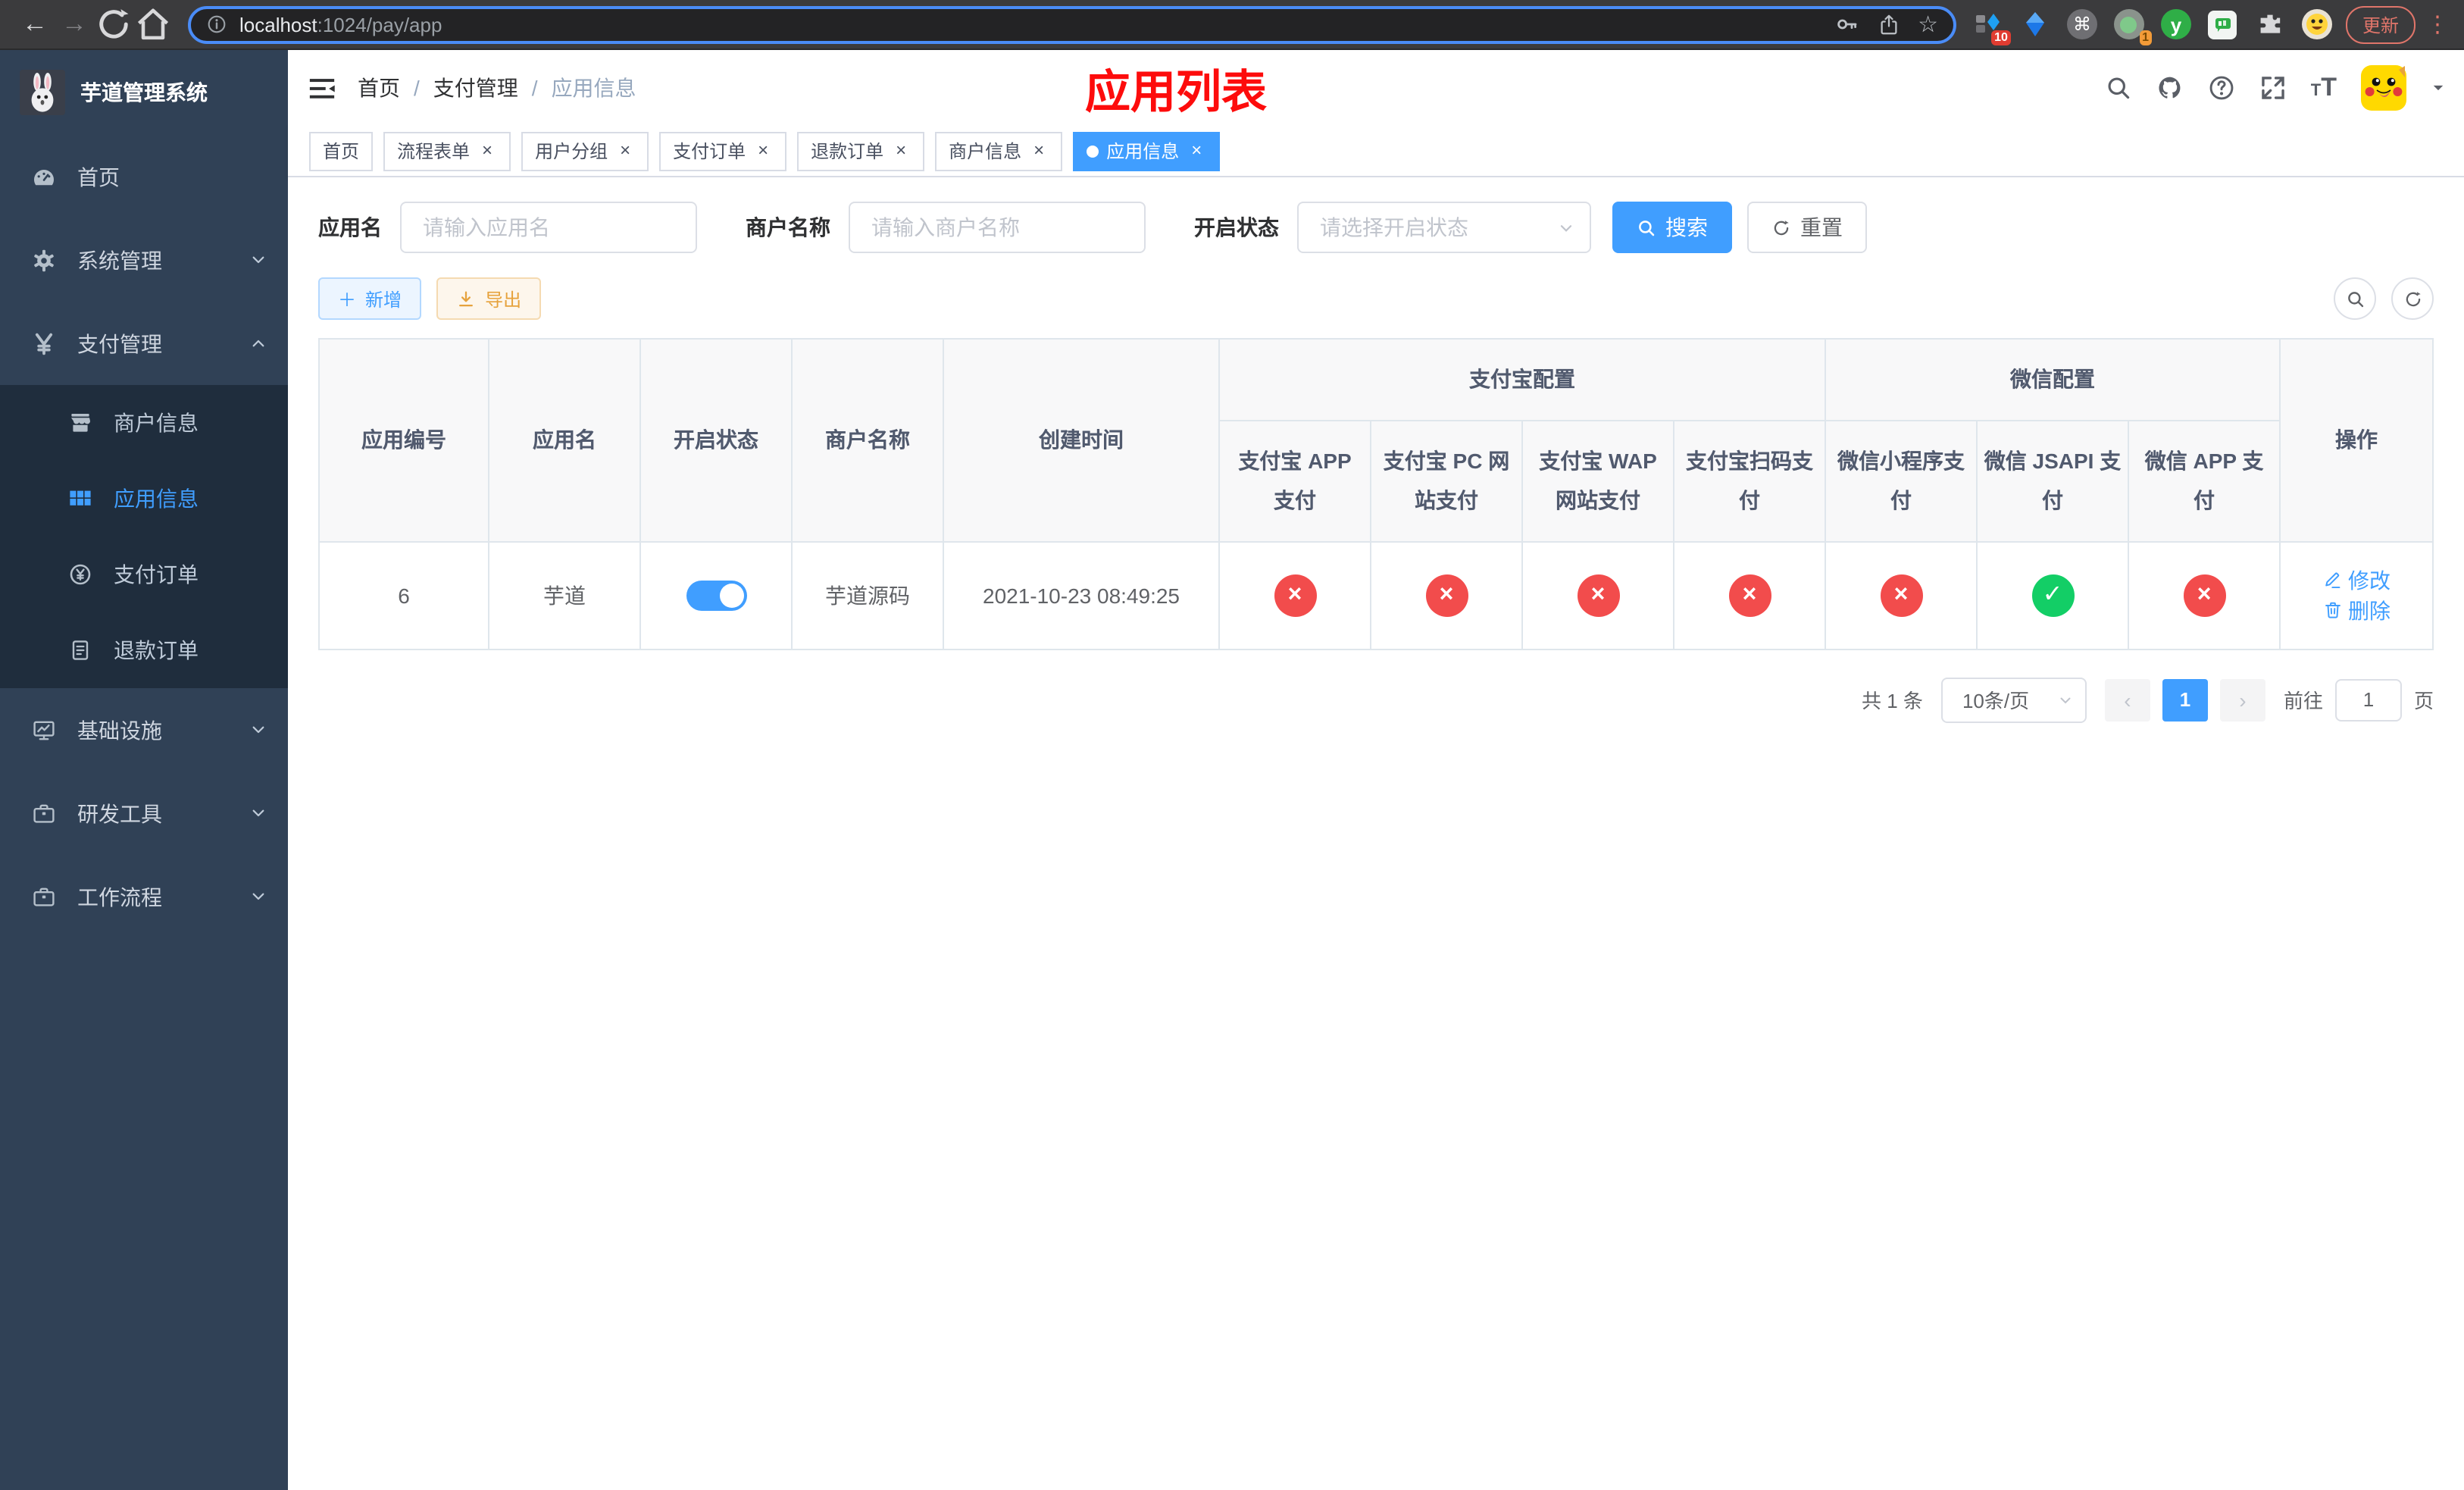 Image resolution: width=2464 pixels, height=1490 pixels. Describe the element at coordinates (2052, 481) in the screenshot. I see `col-wx-jsapi: 微信 JSAPI 支付` at that location.